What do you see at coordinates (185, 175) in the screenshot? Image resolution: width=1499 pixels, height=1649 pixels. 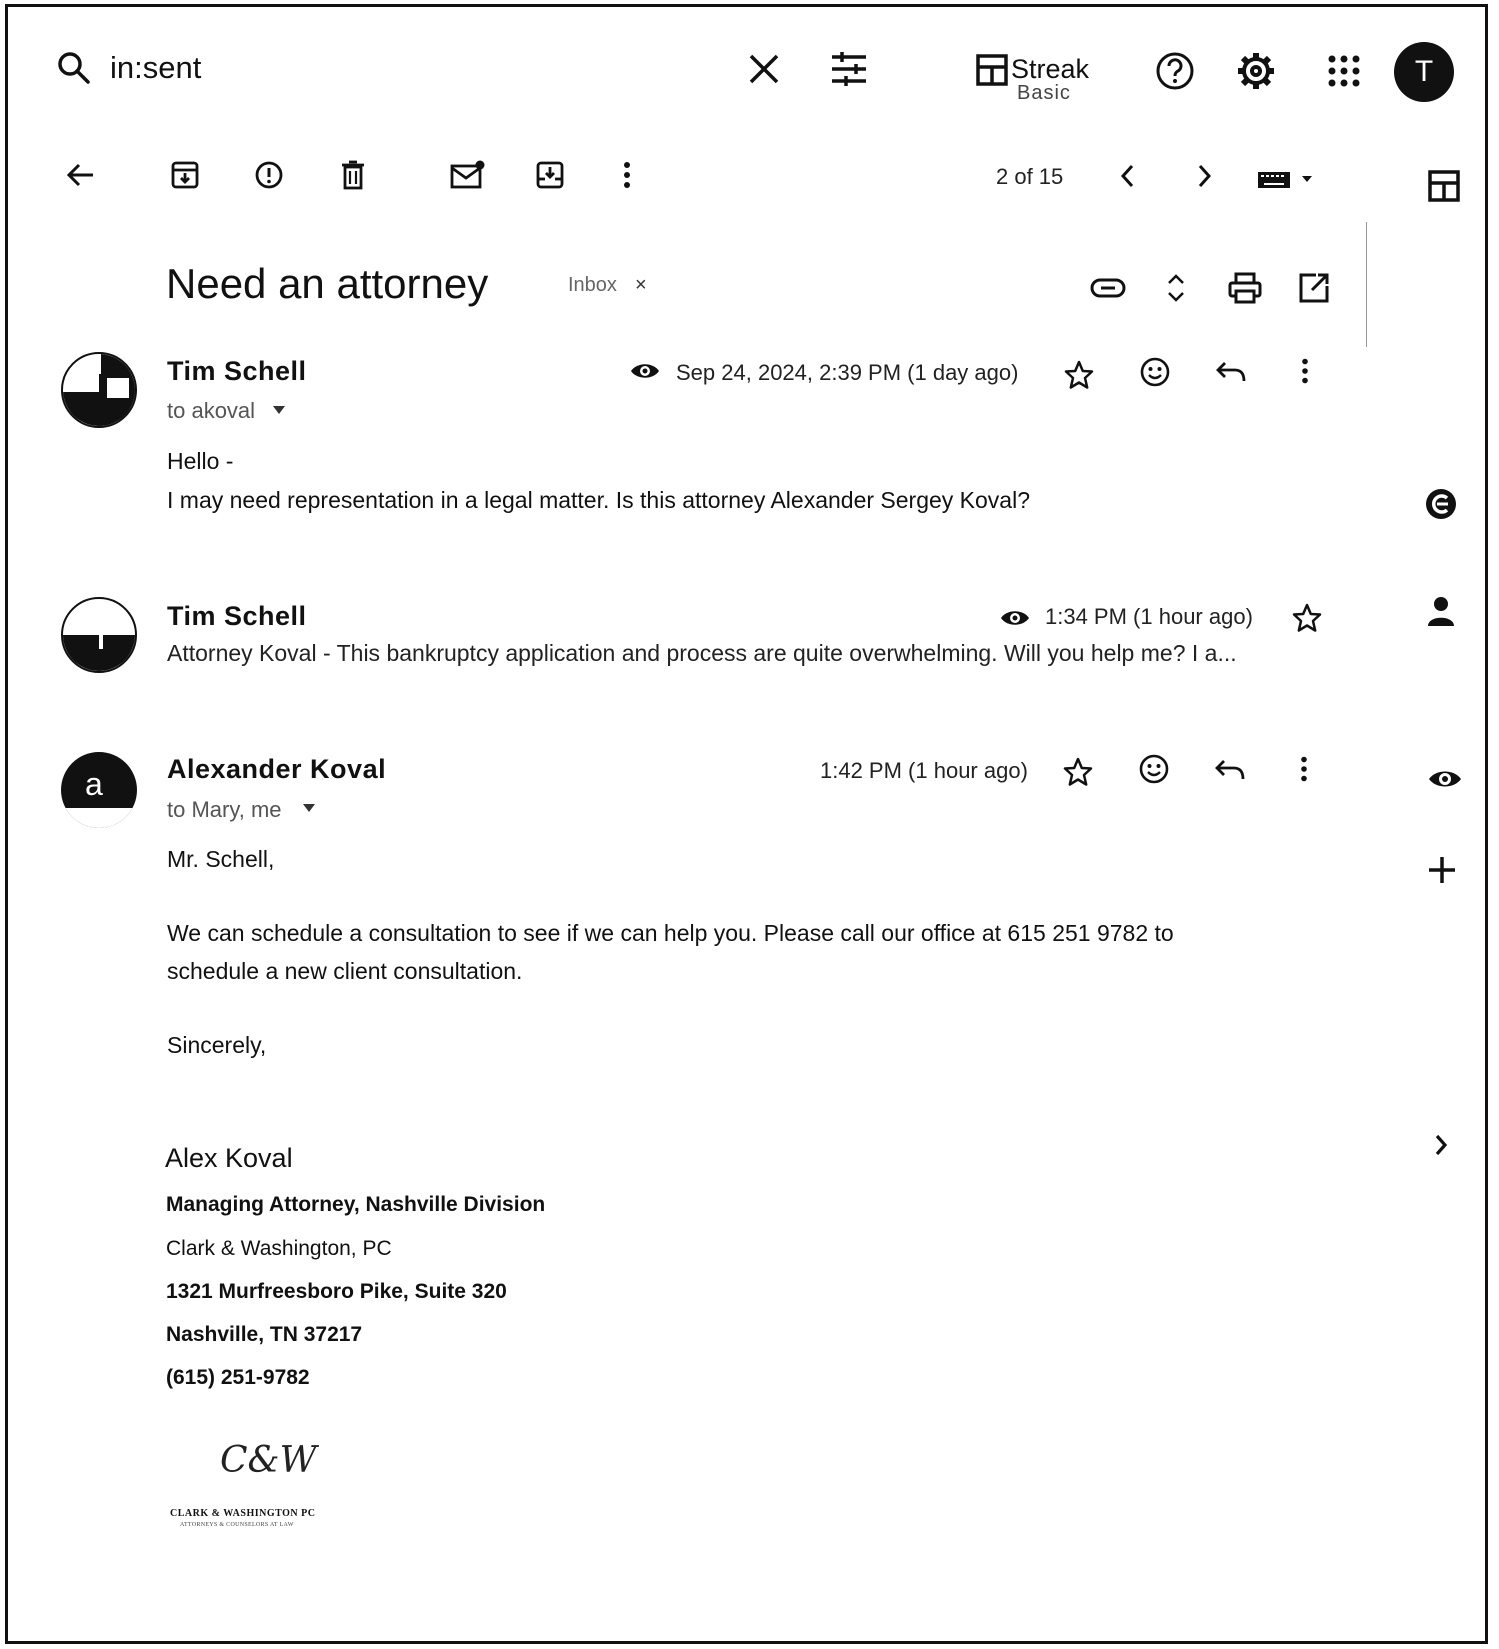 I see `archive-icon` at bounding box center [185, 175].